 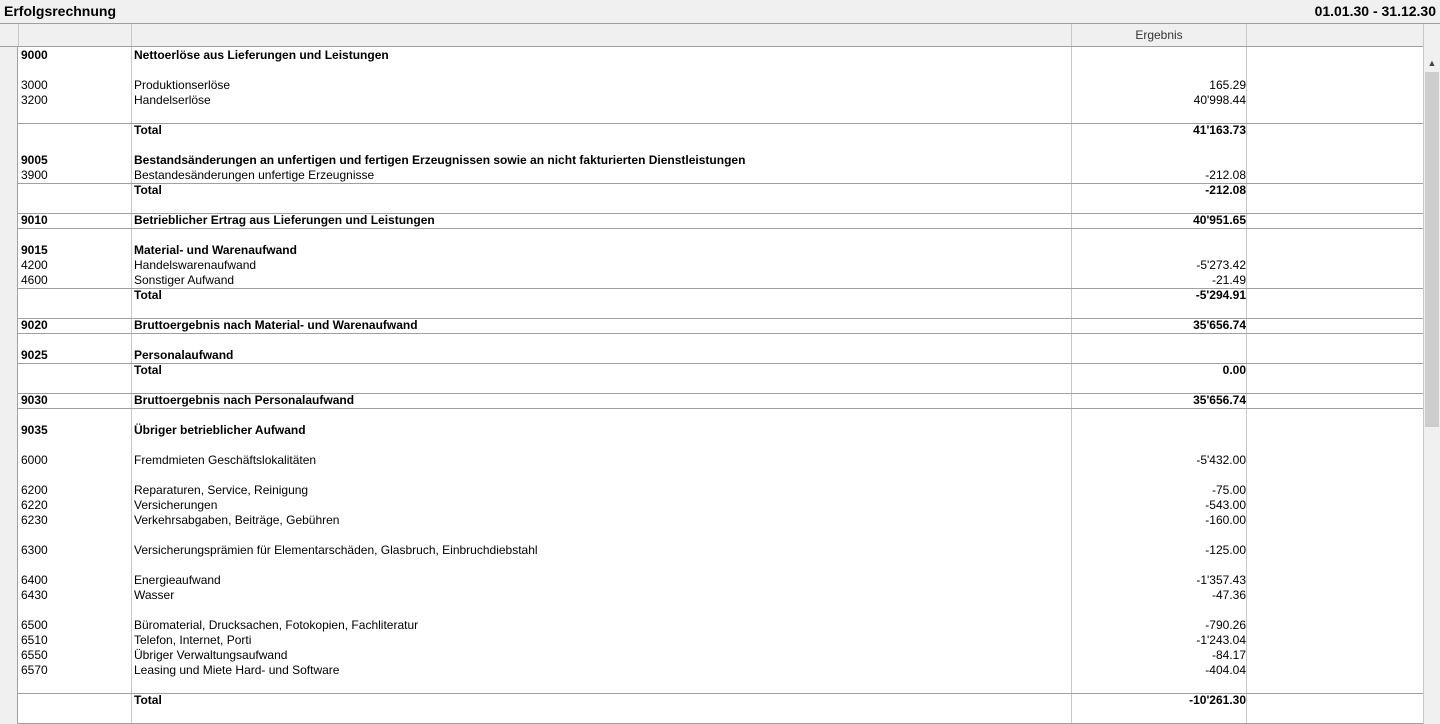 I want to click on result-value-cell: -75.00, so click(x=1228, y=490).